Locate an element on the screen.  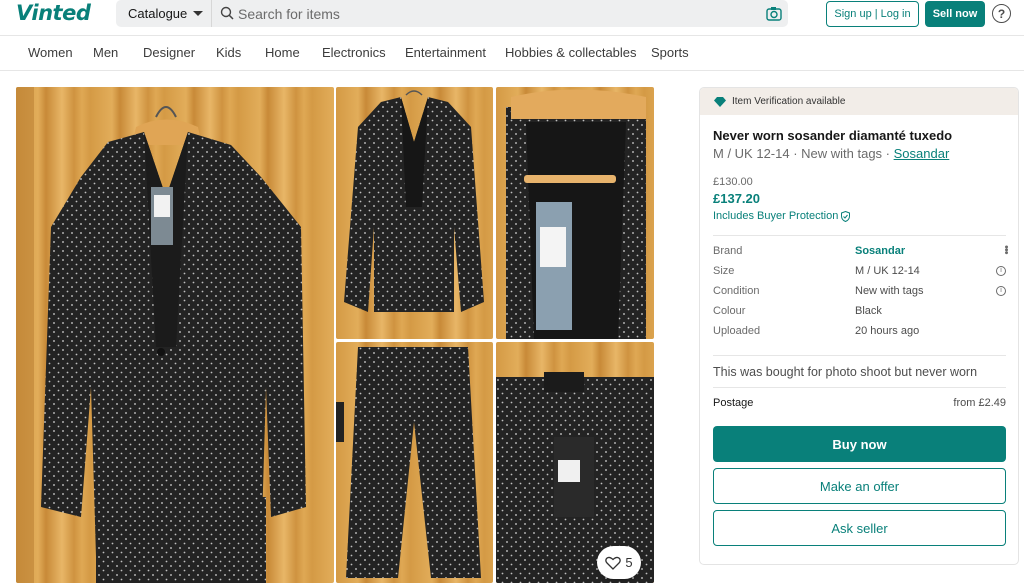
detail-row-brand: Brand Sosandar ••• is located at coordinates (862, 253).